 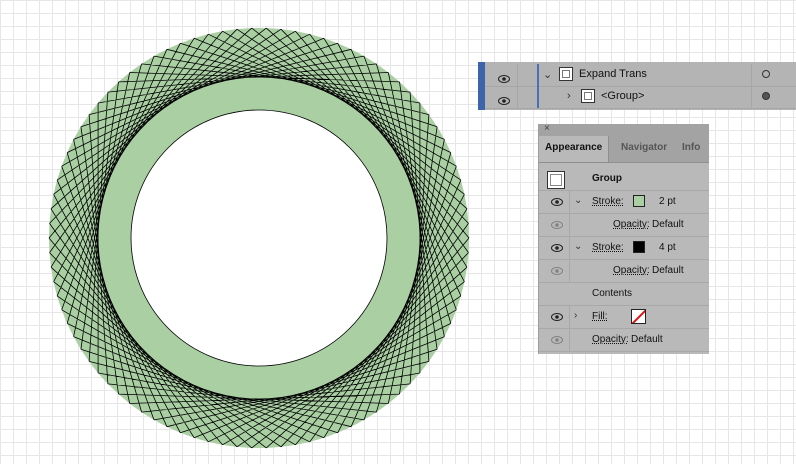 I want to click on stroke-row-2: ⌄ Stroke: 4 pt, so click(x=624, y=248).